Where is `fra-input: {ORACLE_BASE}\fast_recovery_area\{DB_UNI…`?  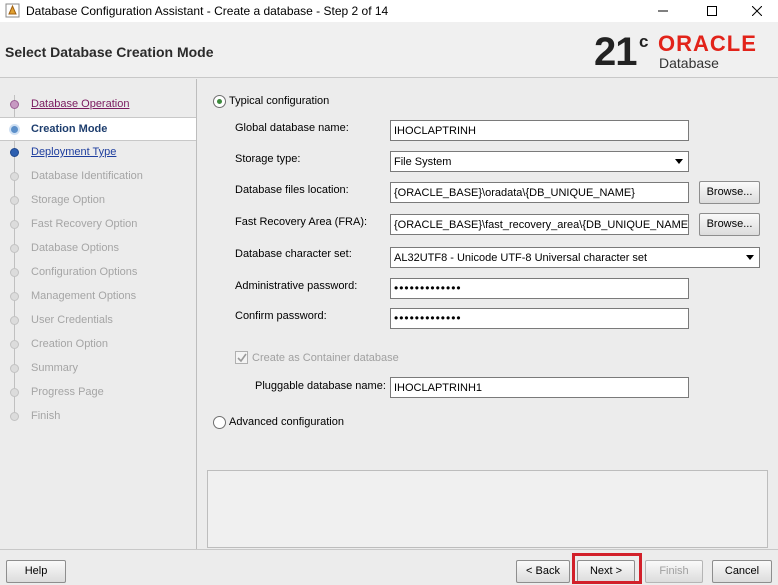 fra-input: {ORACLE_BASE}\fast_recovery_area\{DB_UNI… is located at coordinates (539, 224).